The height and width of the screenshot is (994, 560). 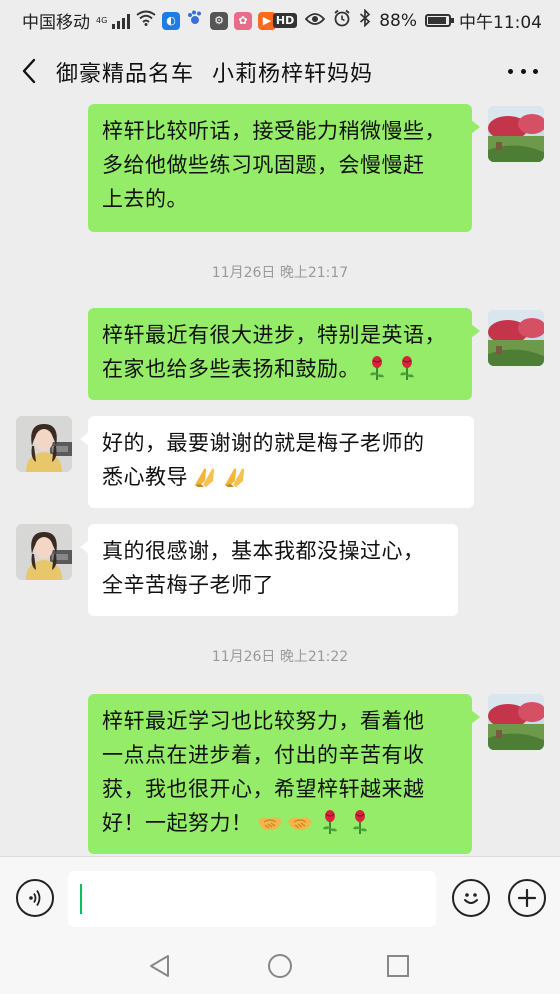 I want to click on message-text: 悉心教导, so click(x=145, y=477).